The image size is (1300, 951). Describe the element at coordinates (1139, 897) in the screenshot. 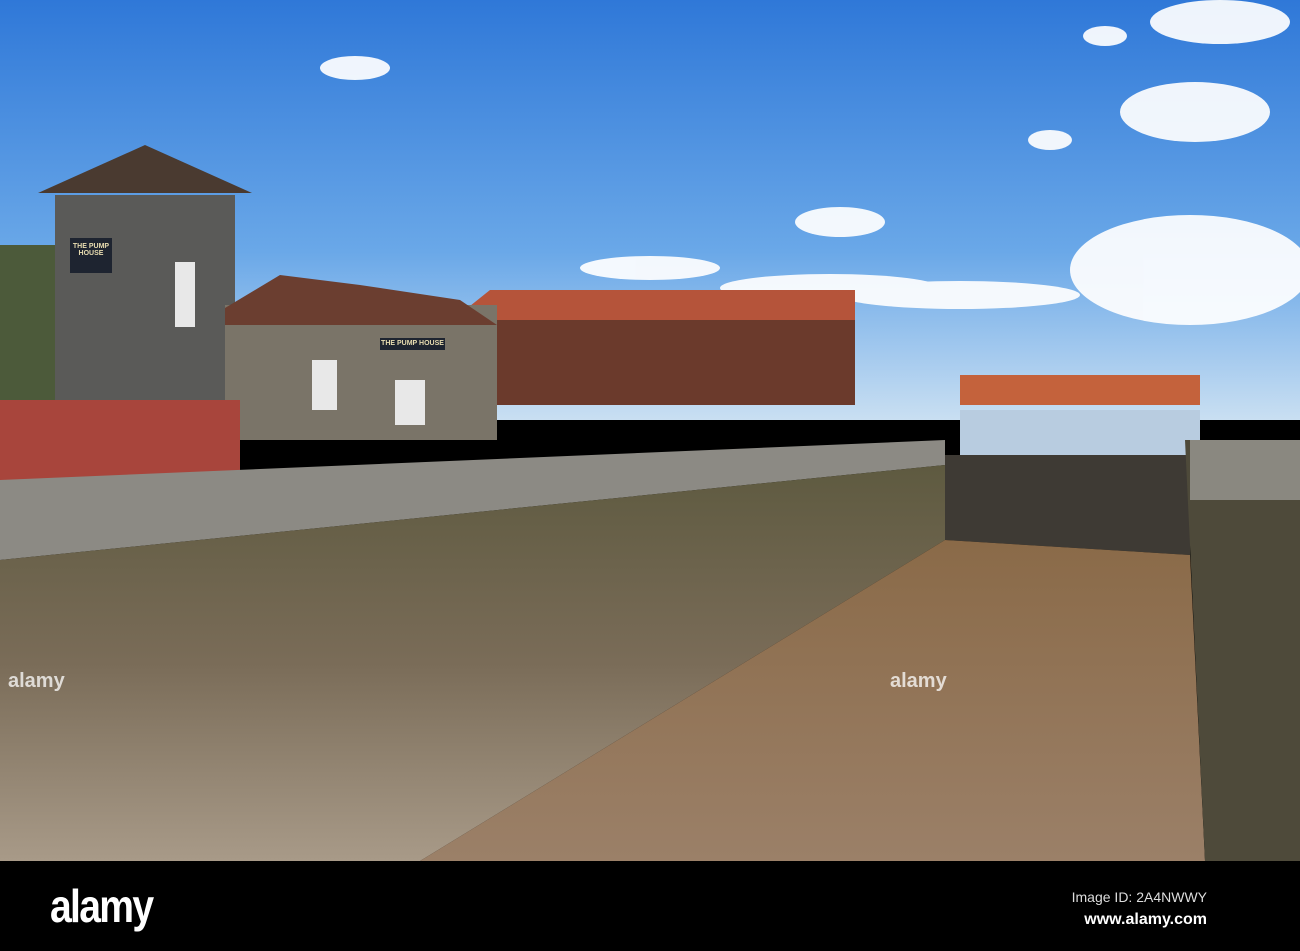

I see `image-id: Image ID: 2A4NWWY` at that location.